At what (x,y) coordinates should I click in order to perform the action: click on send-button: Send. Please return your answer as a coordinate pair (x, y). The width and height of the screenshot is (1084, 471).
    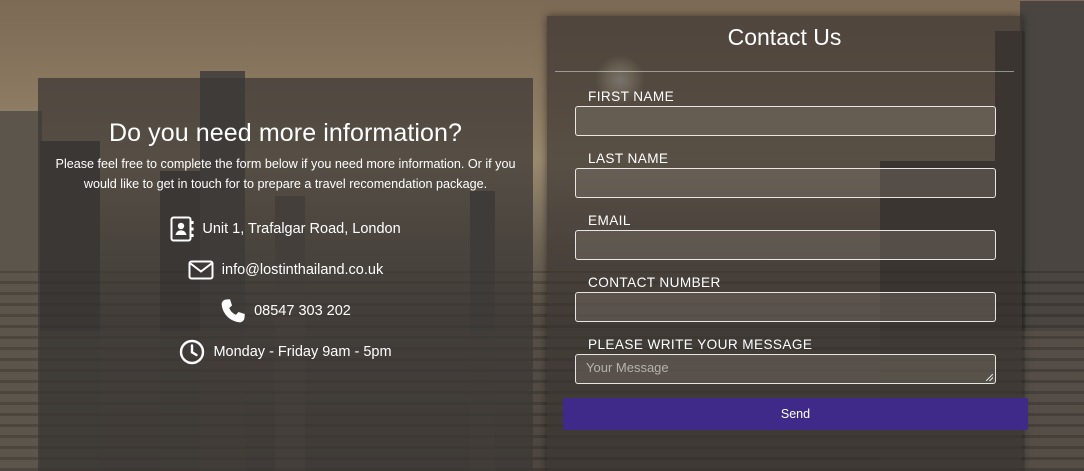
    Looking at the image, I should click on (795, 414).